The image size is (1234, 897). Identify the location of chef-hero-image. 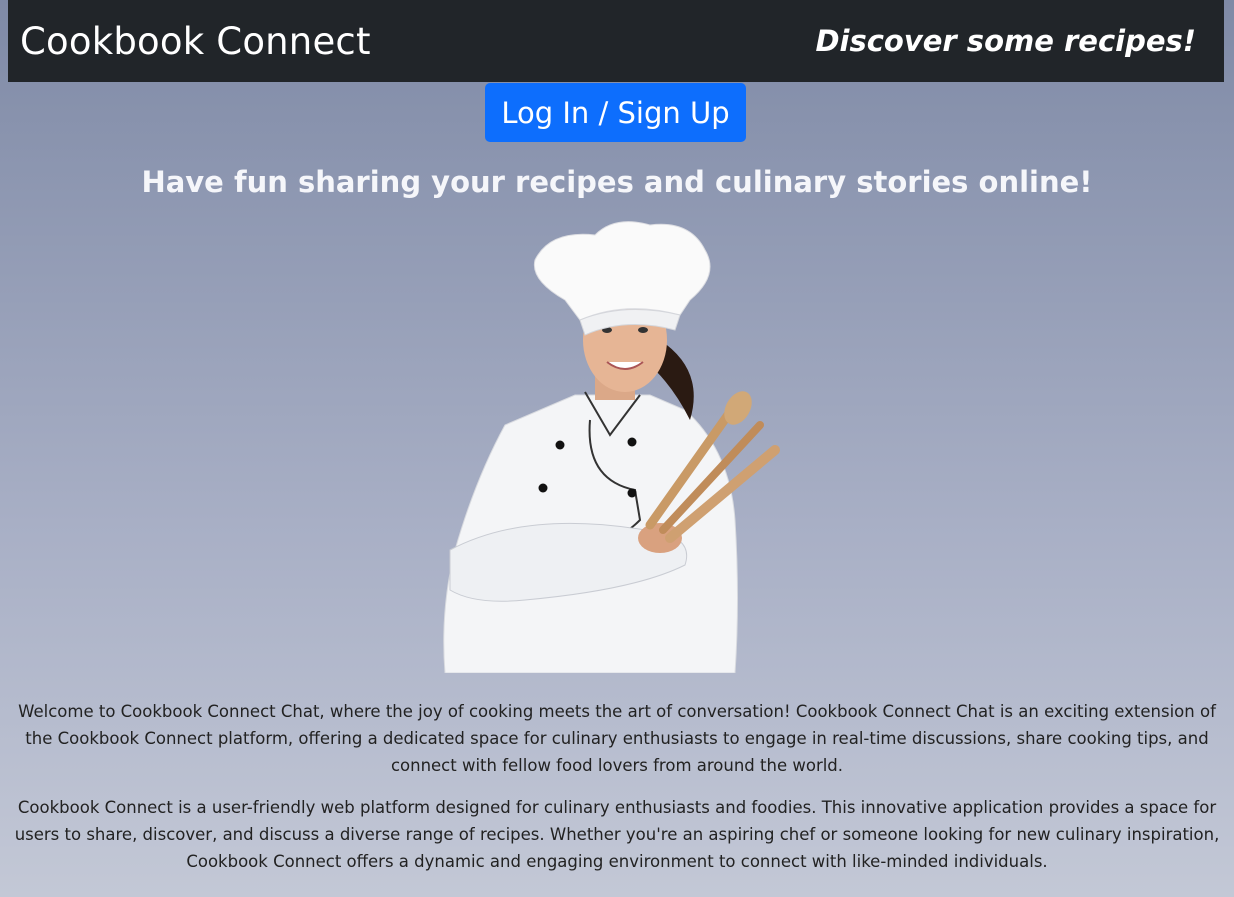
(611, 447).